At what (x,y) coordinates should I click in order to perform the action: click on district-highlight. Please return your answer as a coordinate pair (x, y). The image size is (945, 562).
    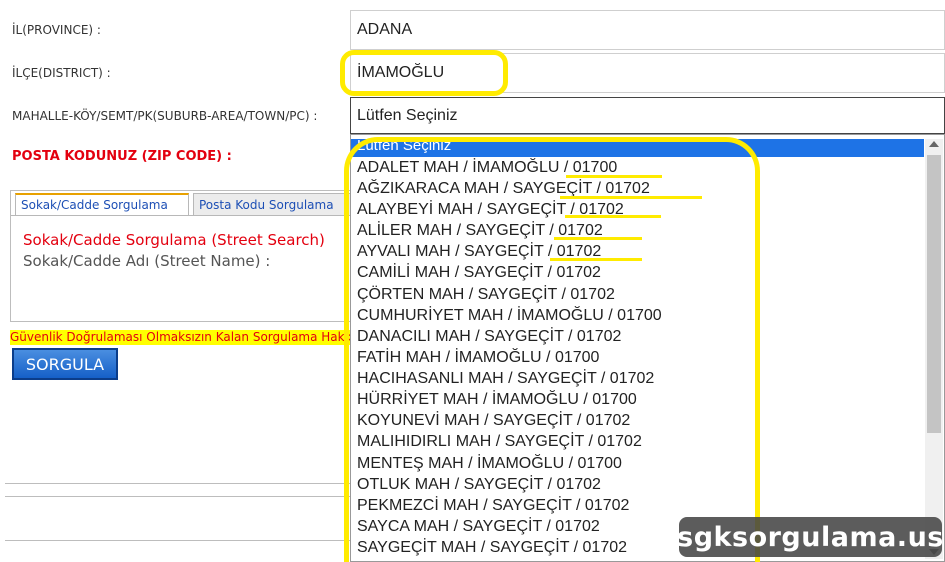
    Looking at the image, I should click on (424, 73).